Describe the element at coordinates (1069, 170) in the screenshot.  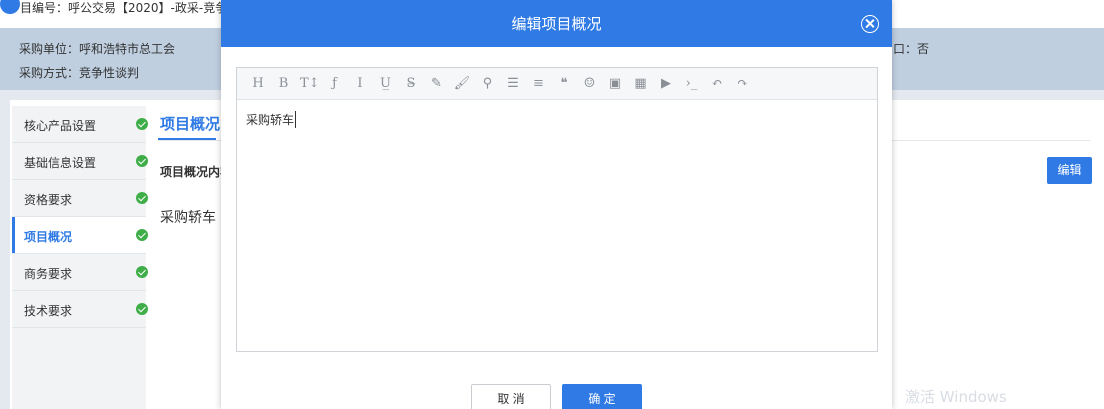
I see `edit-button: 编辑` at that location.